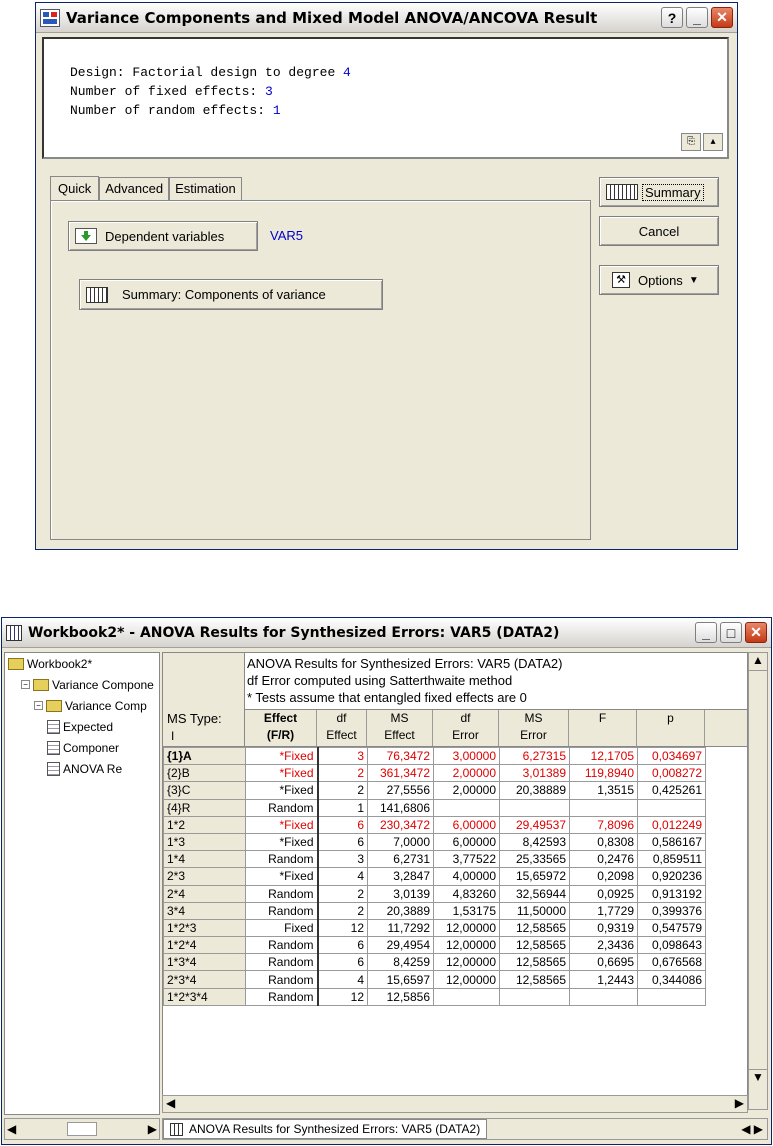 Image resolution: width=773 pixels, height=1146 pixels. What do you see at coordinates (204, 910) in the screenshot?
I see `row-label: 3*4` at bounding box center [204, 910].